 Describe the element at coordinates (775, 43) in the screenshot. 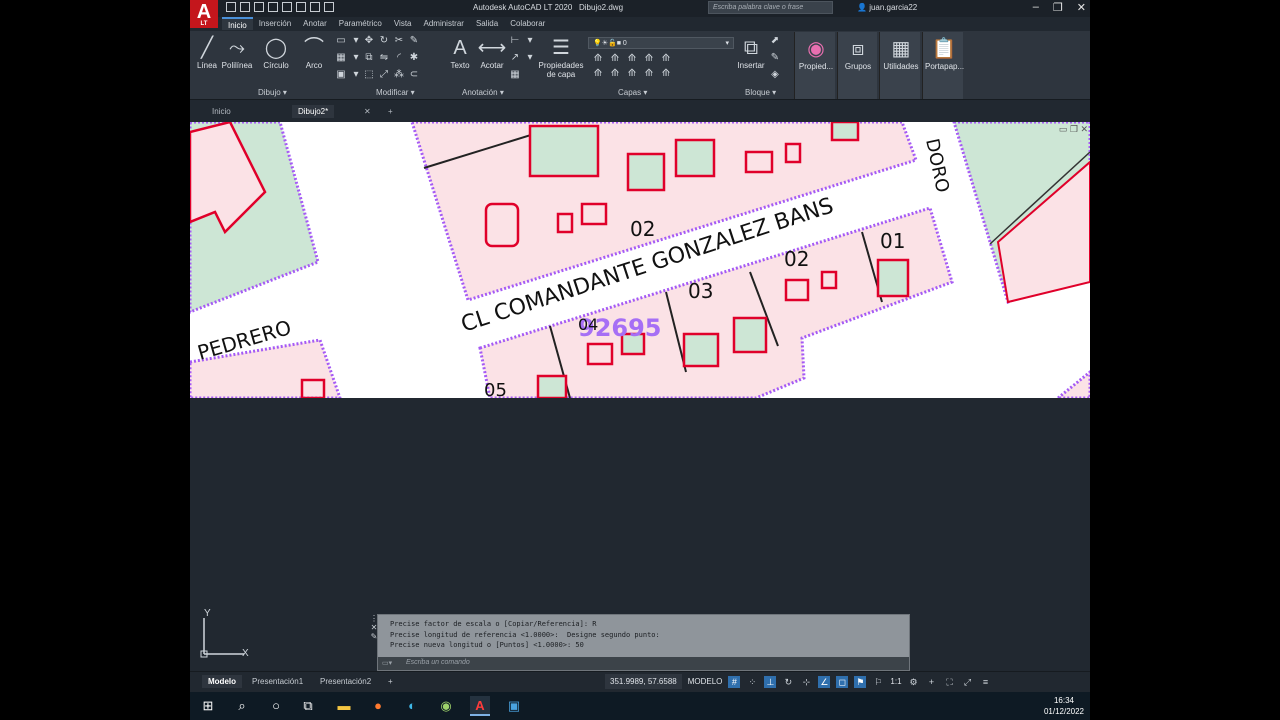

I see `create-block-icon: ⬈` at that location.